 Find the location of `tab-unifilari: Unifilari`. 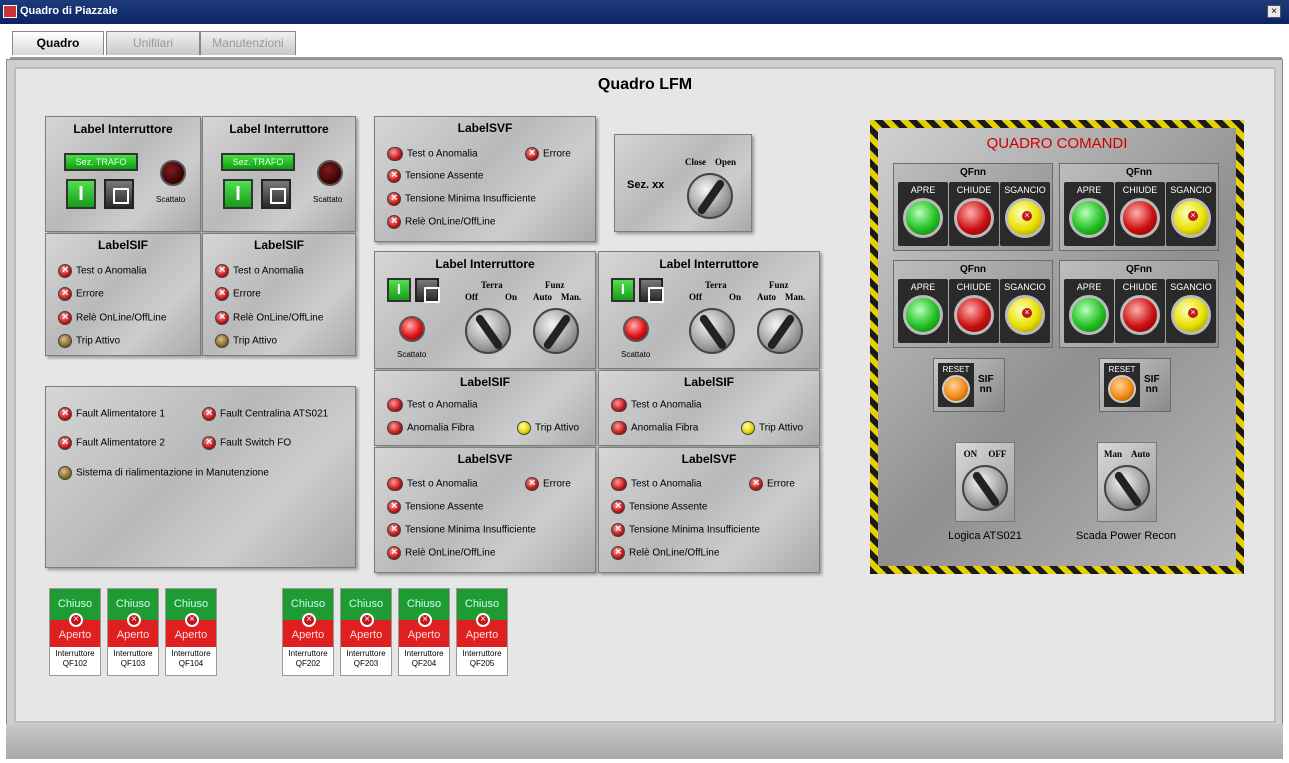

tab-unifilari: Unifilari is located at coordinates (153, 43).